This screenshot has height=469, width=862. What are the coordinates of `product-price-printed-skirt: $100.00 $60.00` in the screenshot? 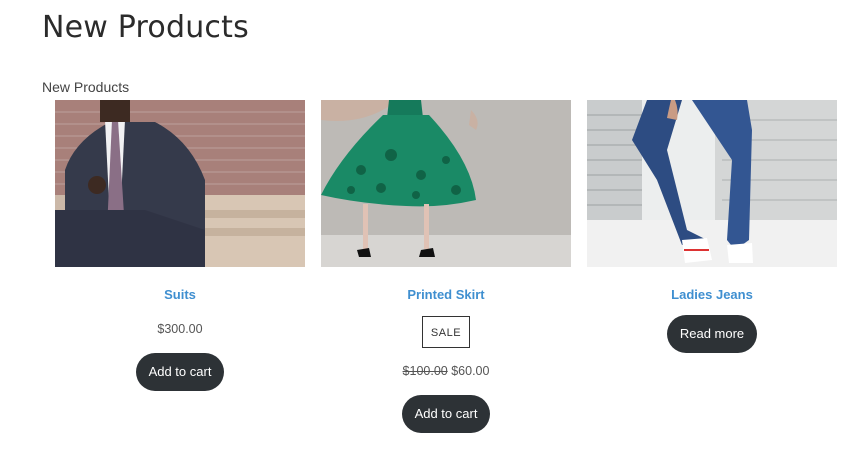 It's located at (446, 371).